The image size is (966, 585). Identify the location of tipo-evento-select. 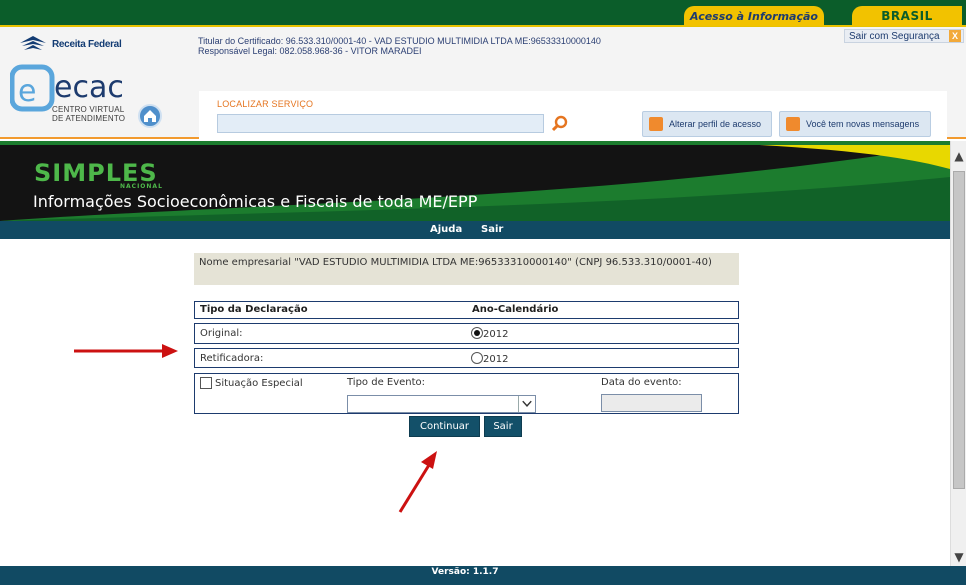
(441, 404).